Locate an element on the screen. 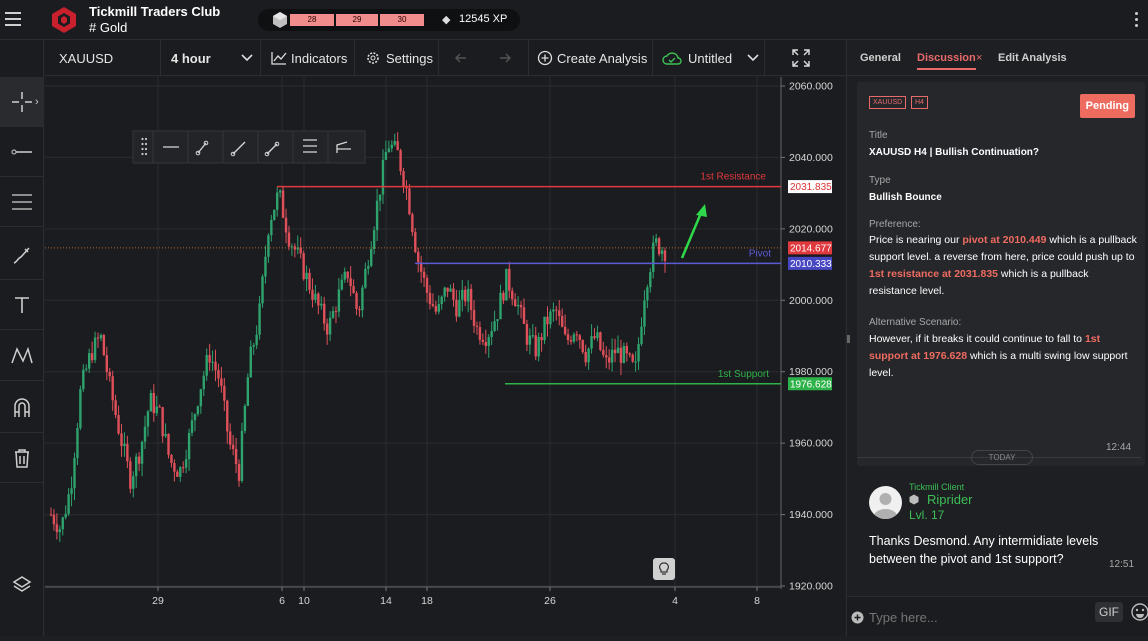 Image resolution: width=1148 pixels, height=641 pixels. close-tab-icon: × is located at coordinates (979, 58).